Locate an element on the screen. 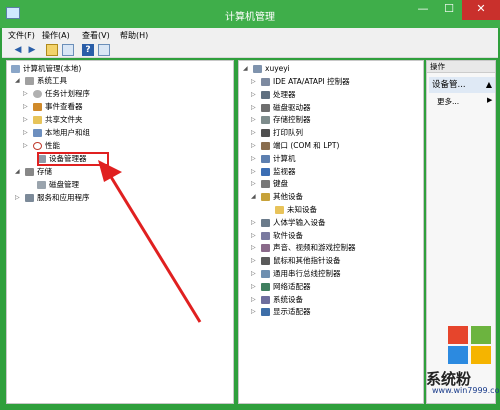 The height and width of the screenshot is (410, 500). watermark-url: www.win7999.com is located at coordinates (466, 390).